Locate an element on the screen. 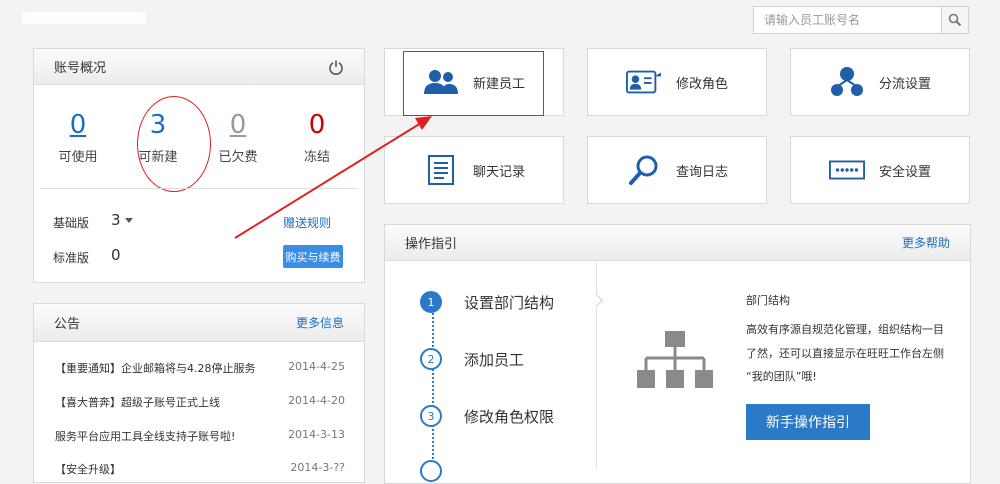 The height and width of the screenshot is (484, 1000). detail-text-line-1: 高效有序源自规范化管理，组织结构一目 is located at coordinates (845, 329).